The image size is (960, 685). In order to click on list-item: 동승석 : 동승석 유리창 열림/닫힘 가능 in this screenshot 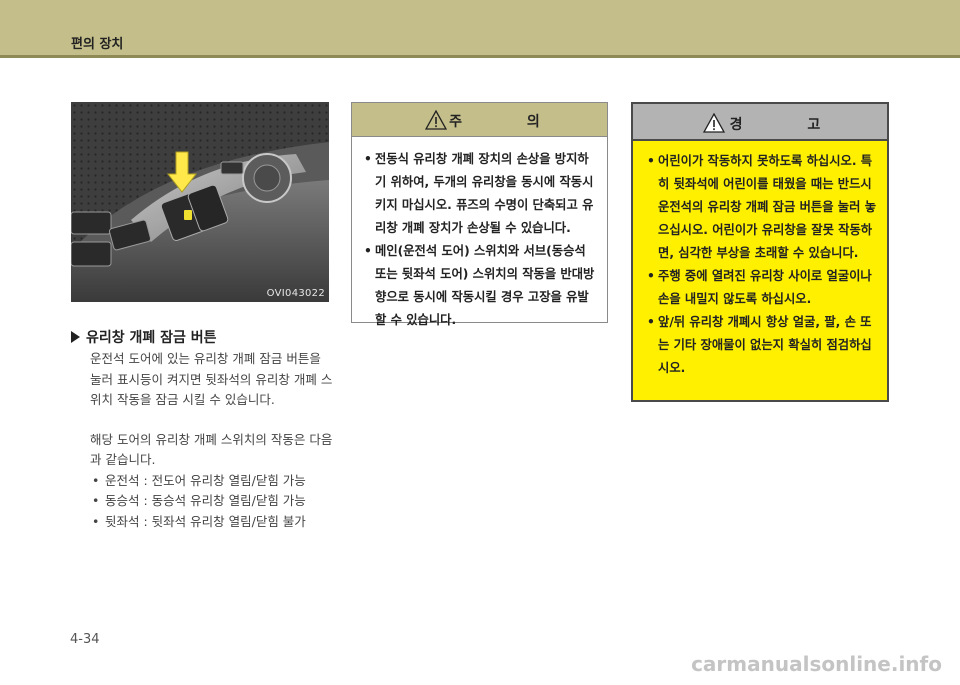, I will do `click(212, 501)`.